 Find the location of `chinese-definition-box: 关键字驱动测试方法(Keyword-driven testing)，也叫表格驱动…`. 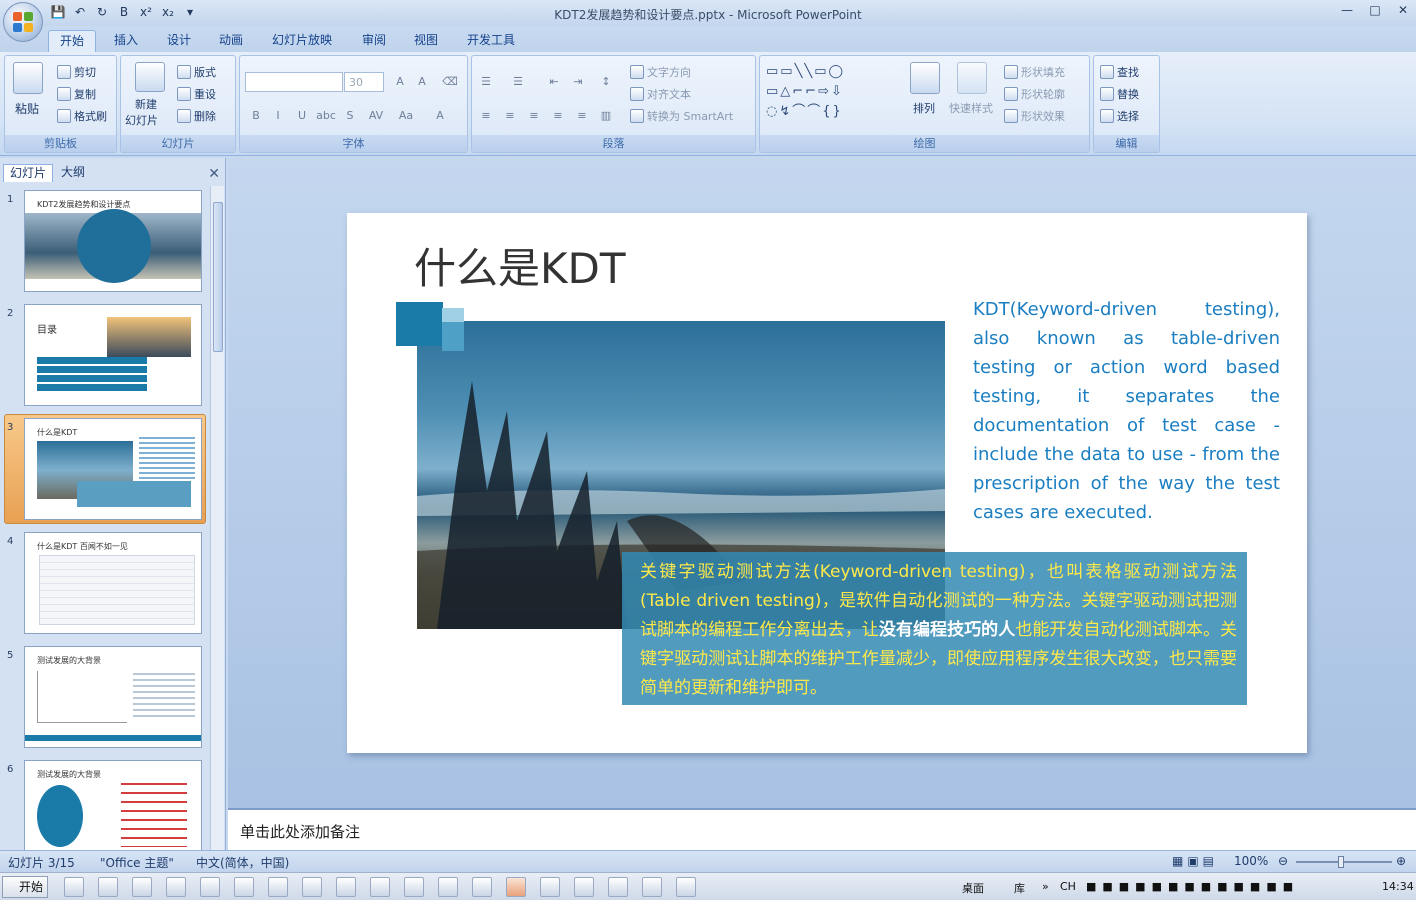

chinese-definition-box: 关键字驱动测试方法(Keyword-driven testing)，也叫表格驱动… is located at coordinates (934, 628).